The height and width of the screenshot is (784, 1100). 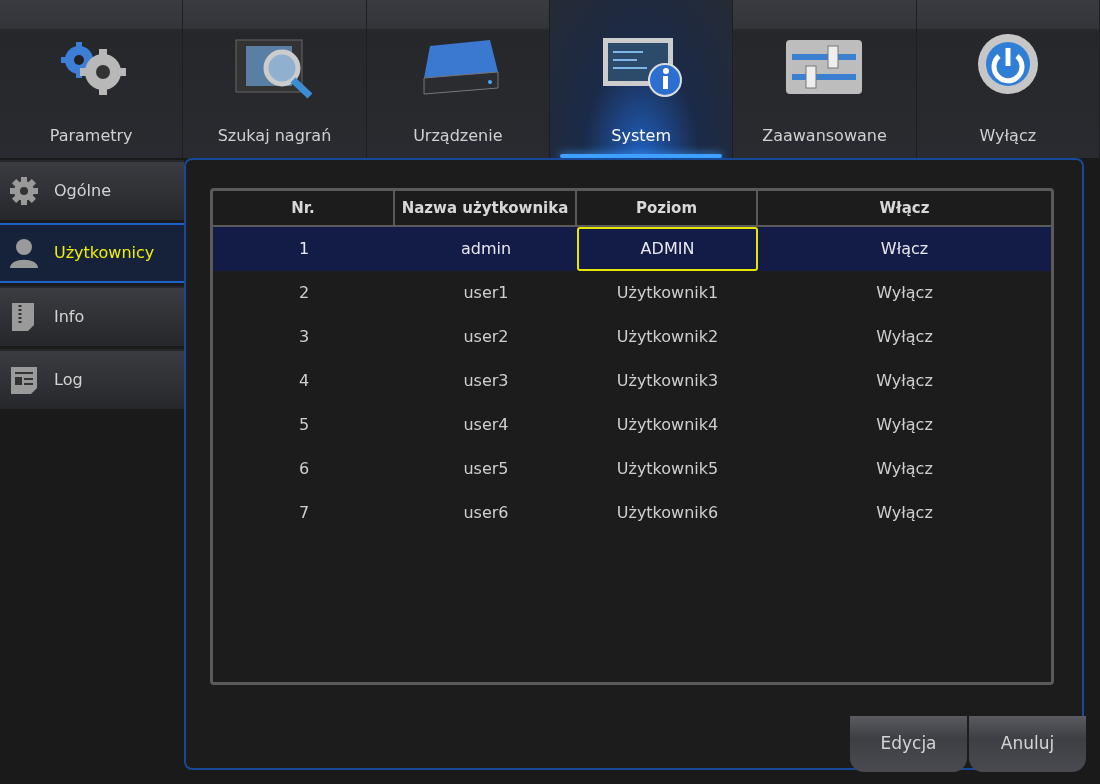 I want to click on table-cell: Użytkownik5, so click(x=667, y=469).